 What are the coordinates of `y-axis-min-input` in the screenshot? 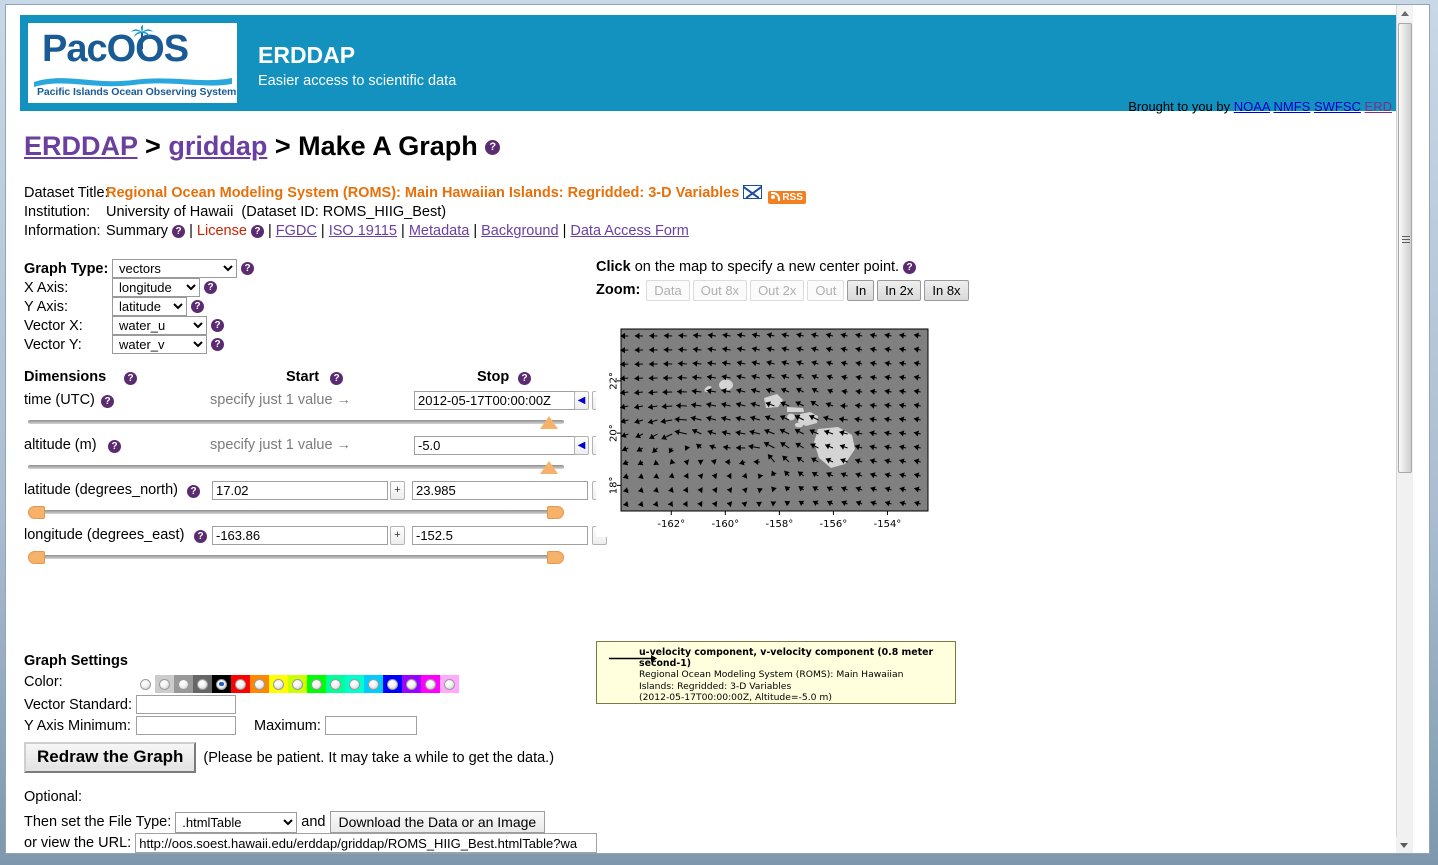 It's located at (186, 725).